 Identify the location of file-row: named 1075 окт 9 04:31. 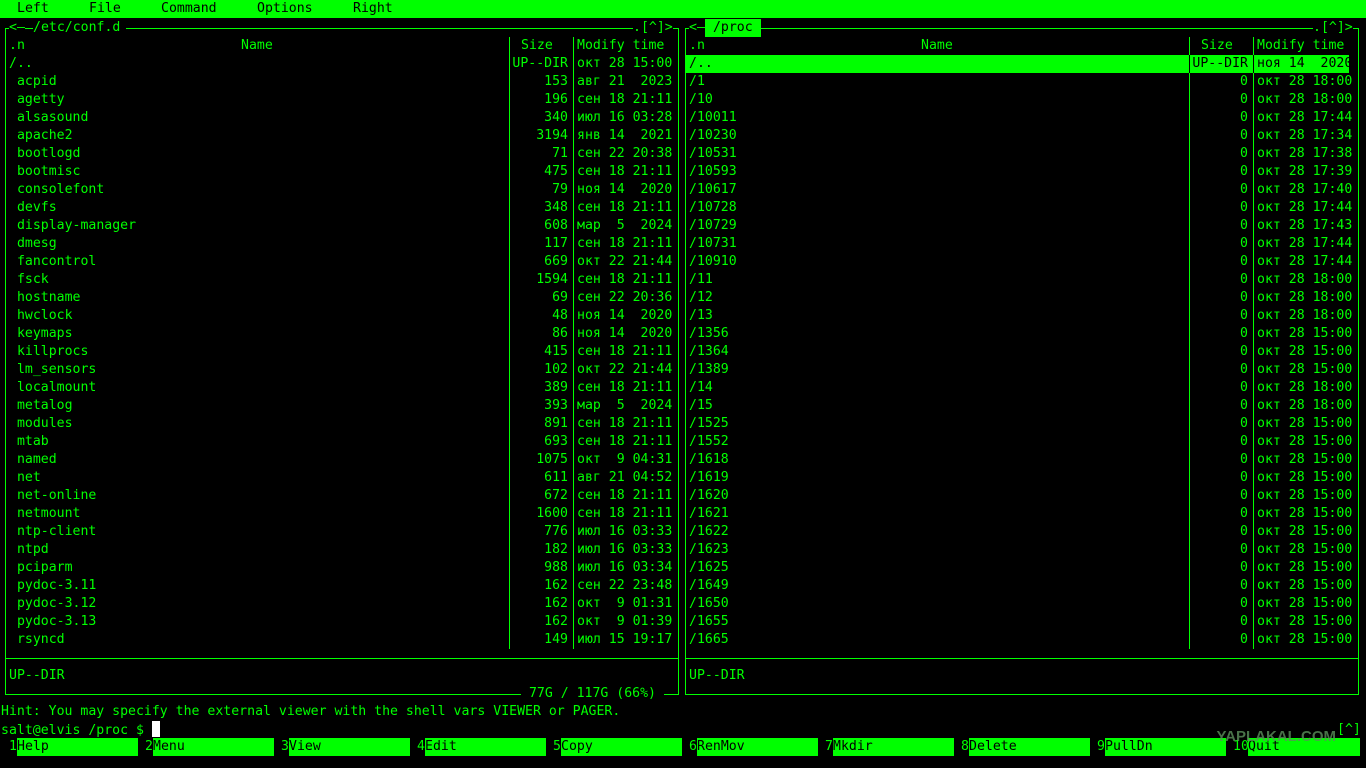
(338, 460).